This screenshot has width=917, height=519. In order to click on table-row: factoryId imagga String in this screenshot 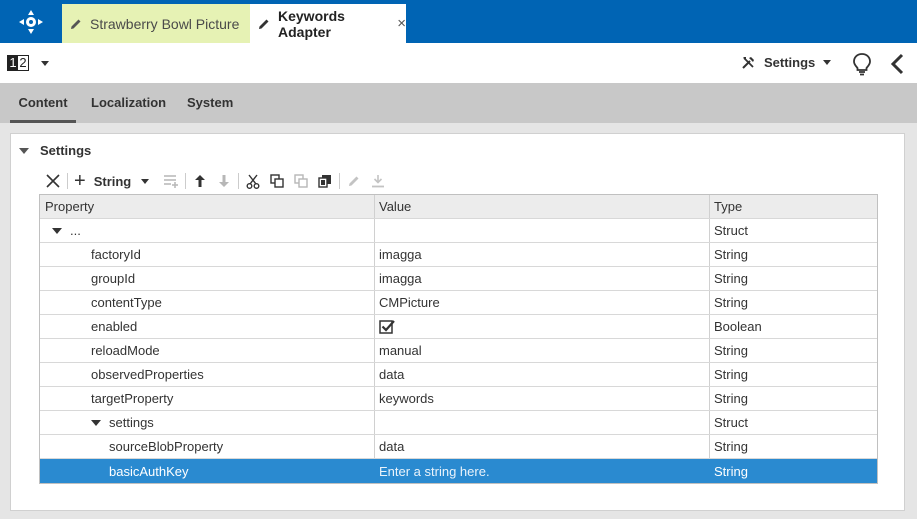, I will do `click(458, 255)`.